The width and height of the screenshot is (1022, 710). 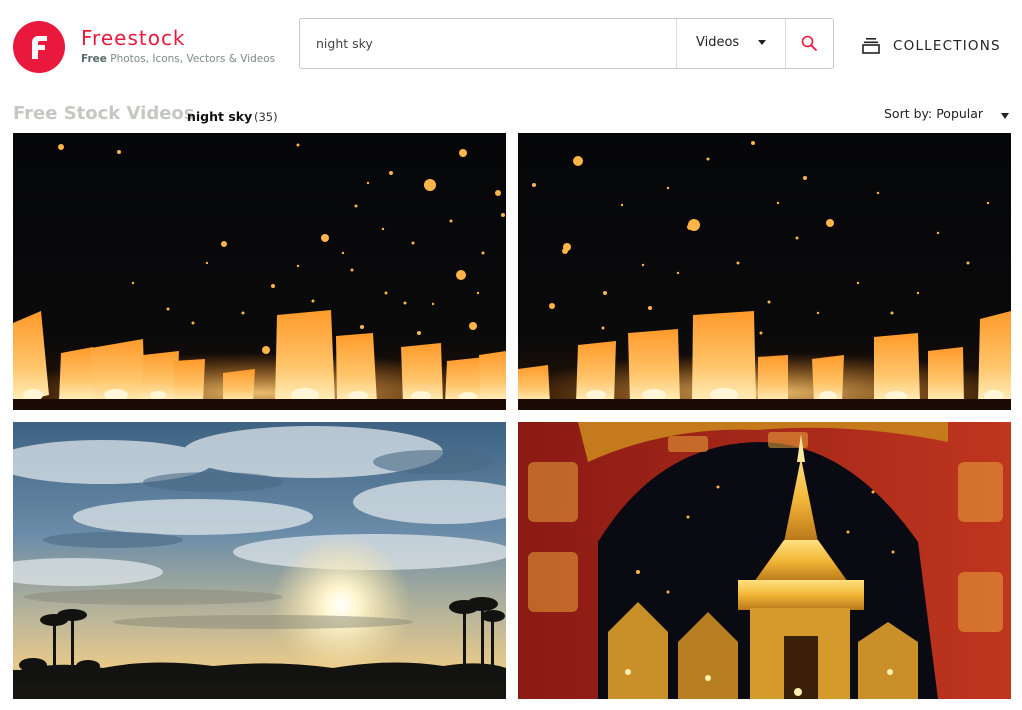 What do you see at coordinates (94, 59) in the screenshot?
I see `tagline-bold: Free` at bounding box center [94, 59].